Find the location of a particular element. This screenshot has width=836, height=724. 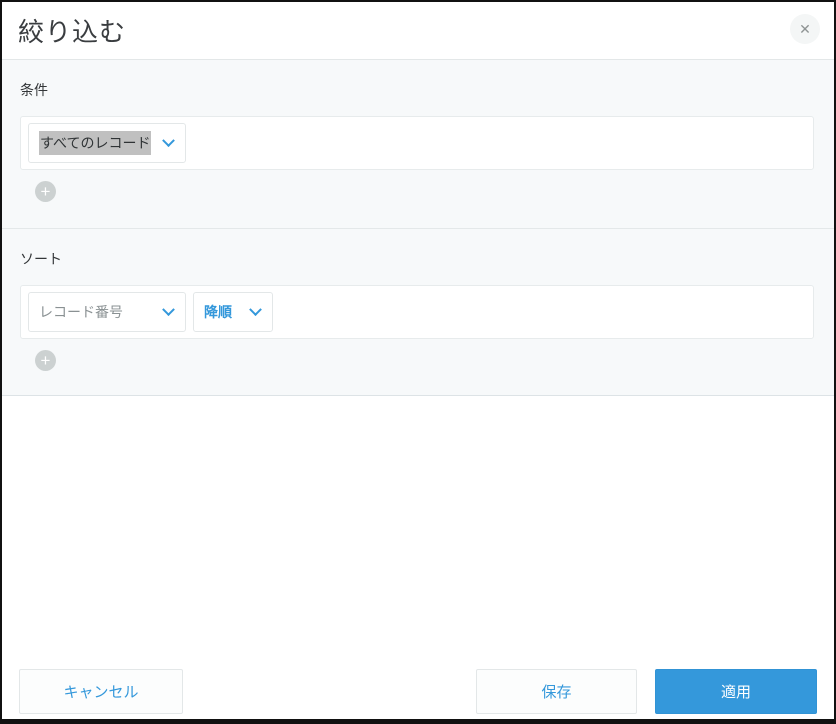

sort-order-value: 降順 is located at coordinates (218, 312).